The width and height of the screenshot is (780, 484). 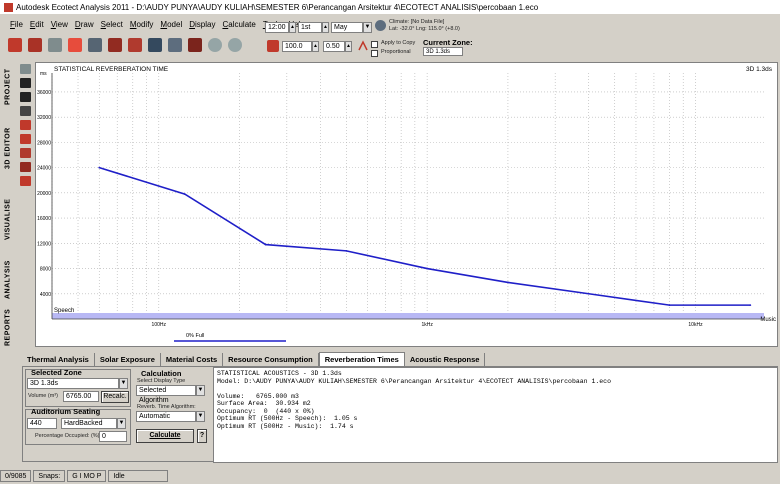 What do you see at coordinates (55, 45) in the screenshot?
I see `save-icon` at bounding box center [55, 45].